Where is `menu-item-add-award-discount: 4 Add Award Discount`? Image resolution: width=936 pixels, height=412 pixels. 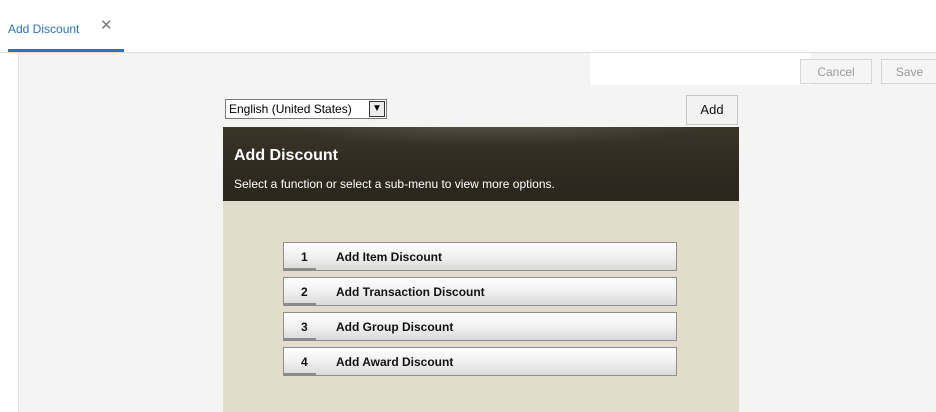
menu-item-add-award-discount: 4 Add Award Discount is located at coordinates (480, 361).